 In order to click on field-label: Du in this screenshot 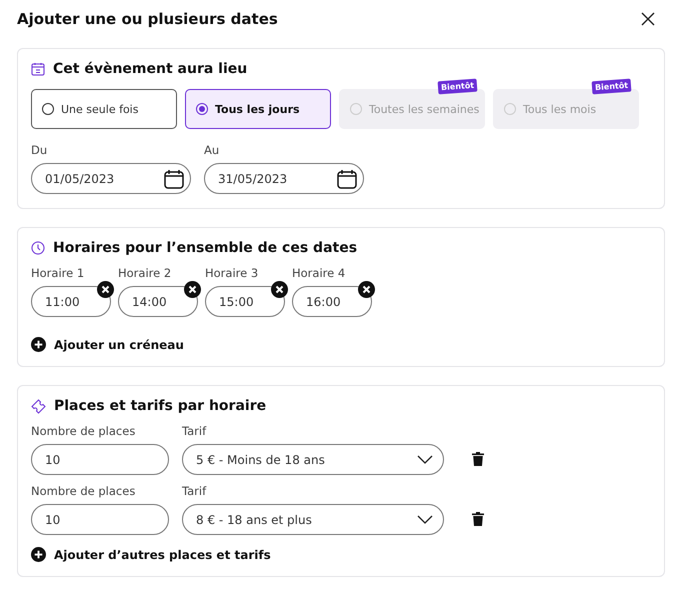, I will do `click(39, 150)`.